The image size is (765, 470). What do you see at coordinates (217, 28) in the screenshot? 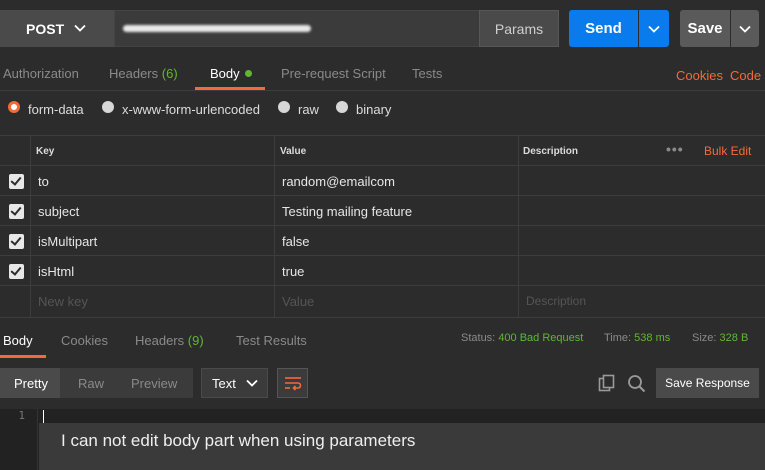
I see `url-redacted` at bounding box center [217, 28].